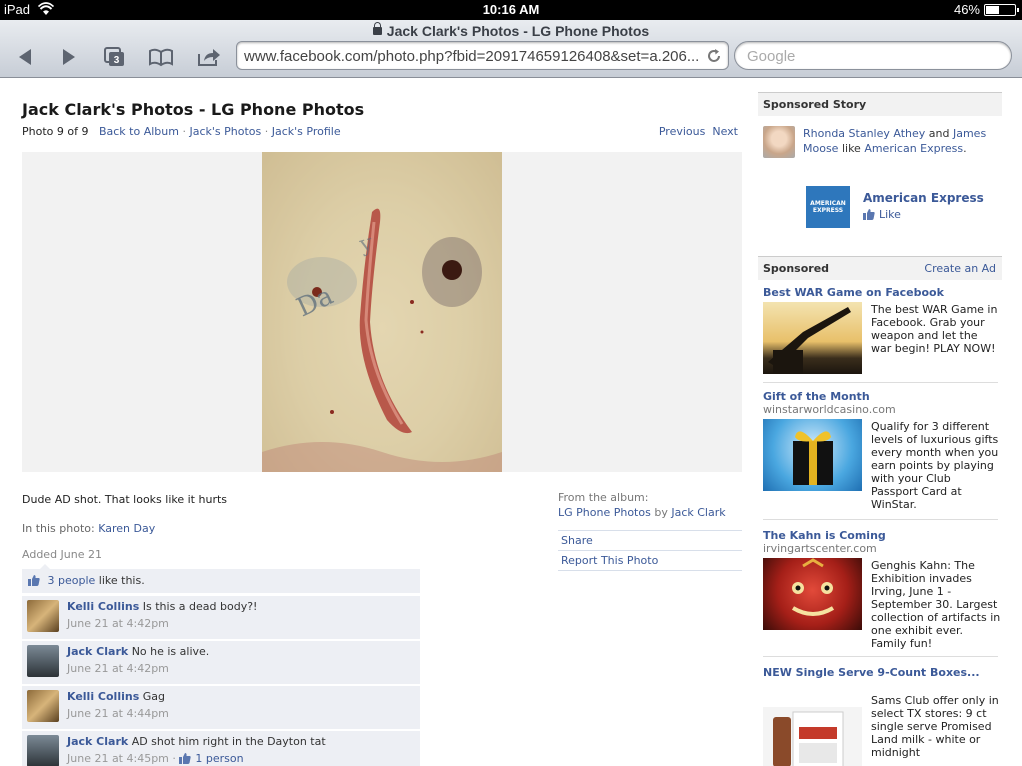  I want to click on jacks-photos-link: Jack's Photos, so click(225, 131).